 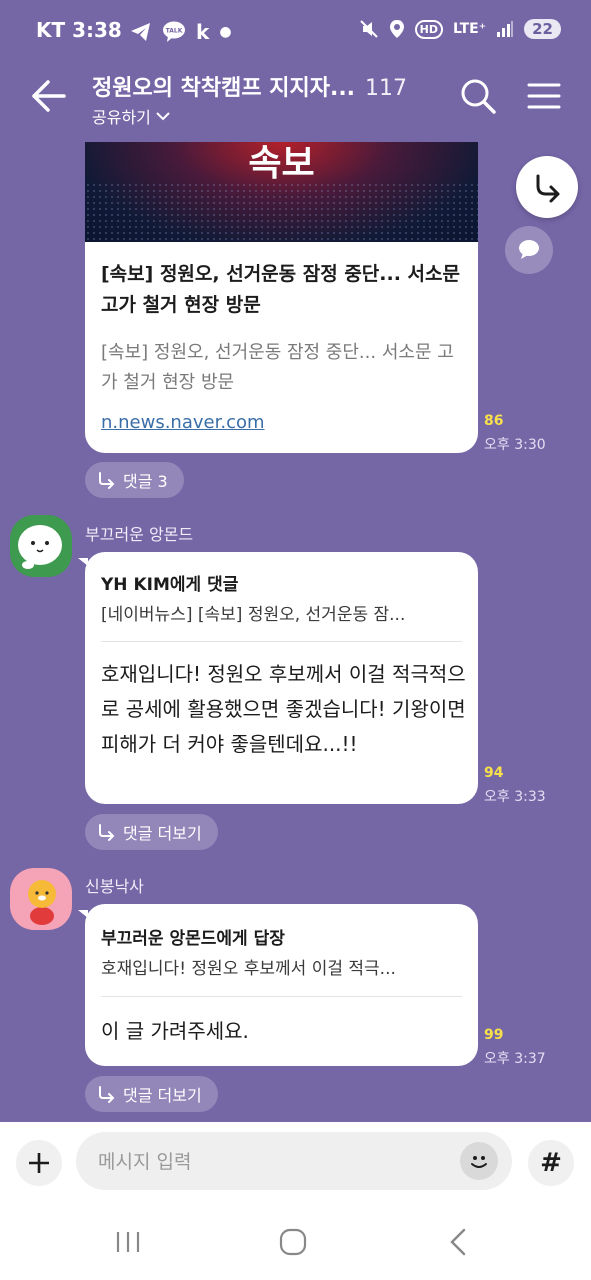 I want to click on almond-character-icon, so click(x=40, y=547).